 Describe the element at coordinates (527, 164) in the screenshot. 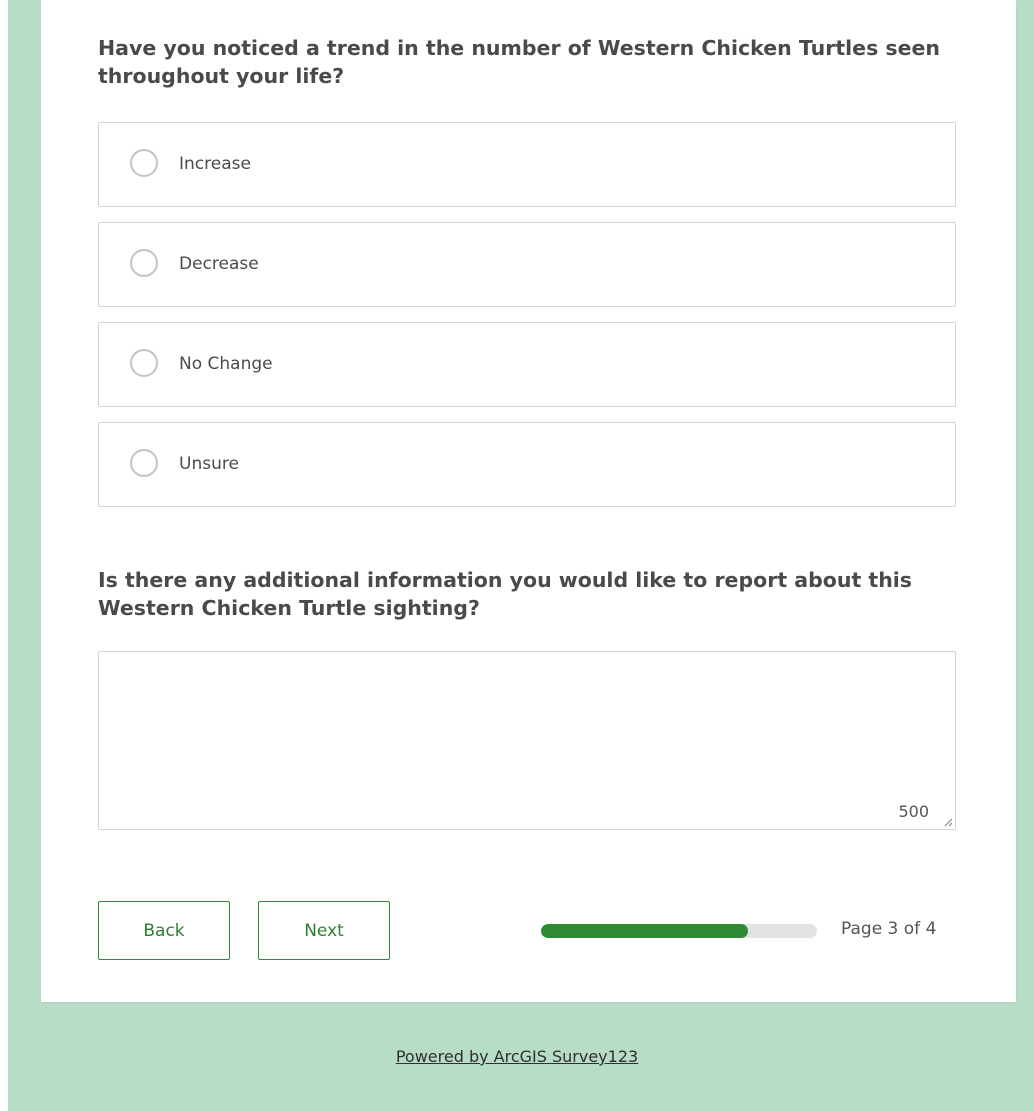

I see `option-increase: Increase` at that location.